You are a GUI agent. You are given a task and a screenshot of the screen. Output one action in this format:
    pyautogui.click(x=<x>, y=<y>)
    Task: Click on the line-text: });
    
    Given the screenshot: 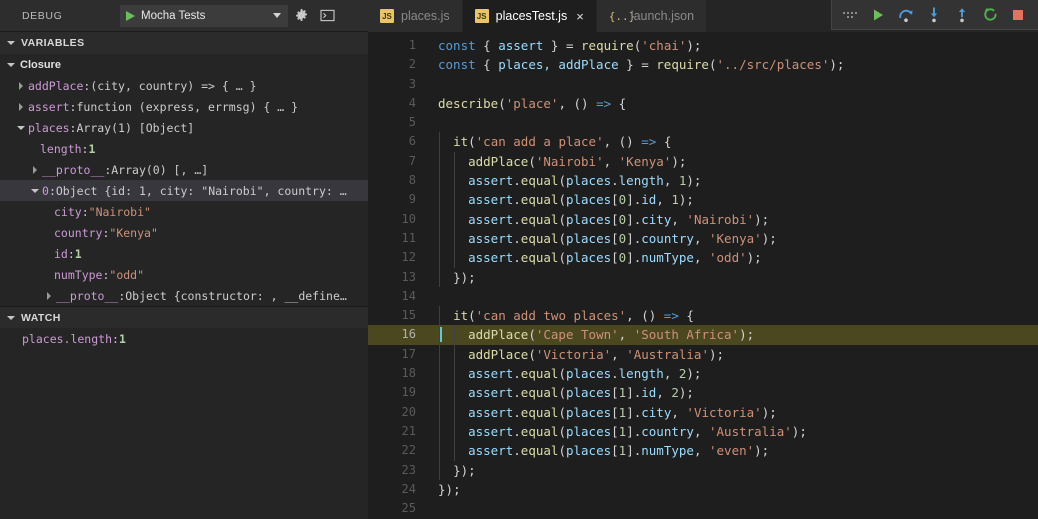 What is the action you would take?
    pyautogui.click(x=449, y=489)
    